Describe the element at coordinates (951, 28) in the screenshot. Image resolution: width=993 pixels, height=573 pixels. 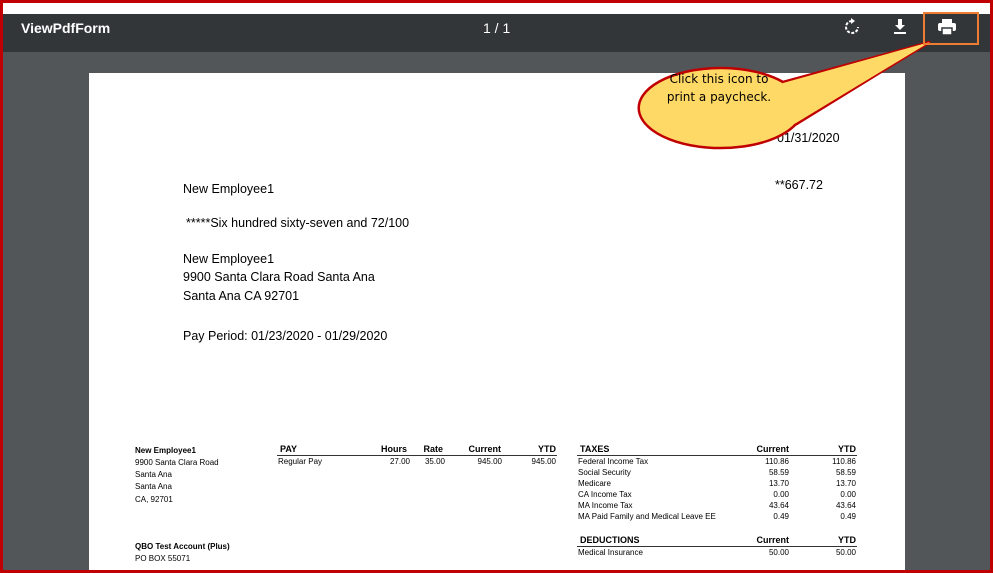
I see `print-icon-highlight` at that location.